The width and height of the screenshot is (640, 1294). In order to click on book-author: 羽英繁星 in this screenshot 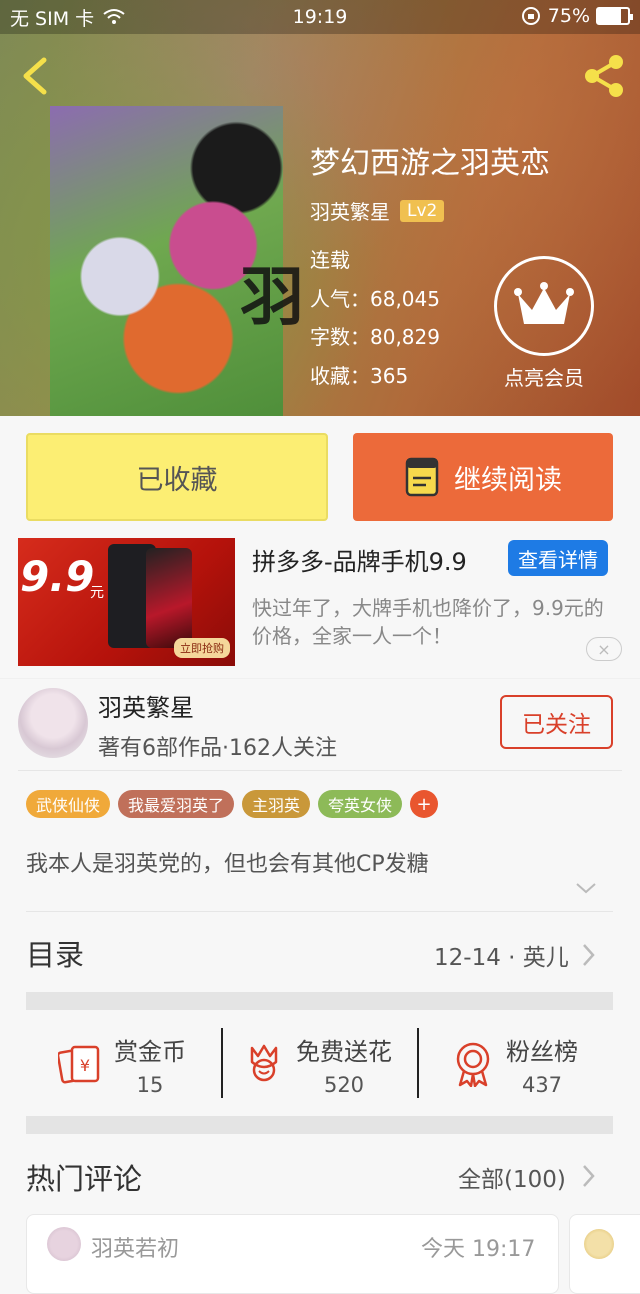, I will do `click(350, 210)`.